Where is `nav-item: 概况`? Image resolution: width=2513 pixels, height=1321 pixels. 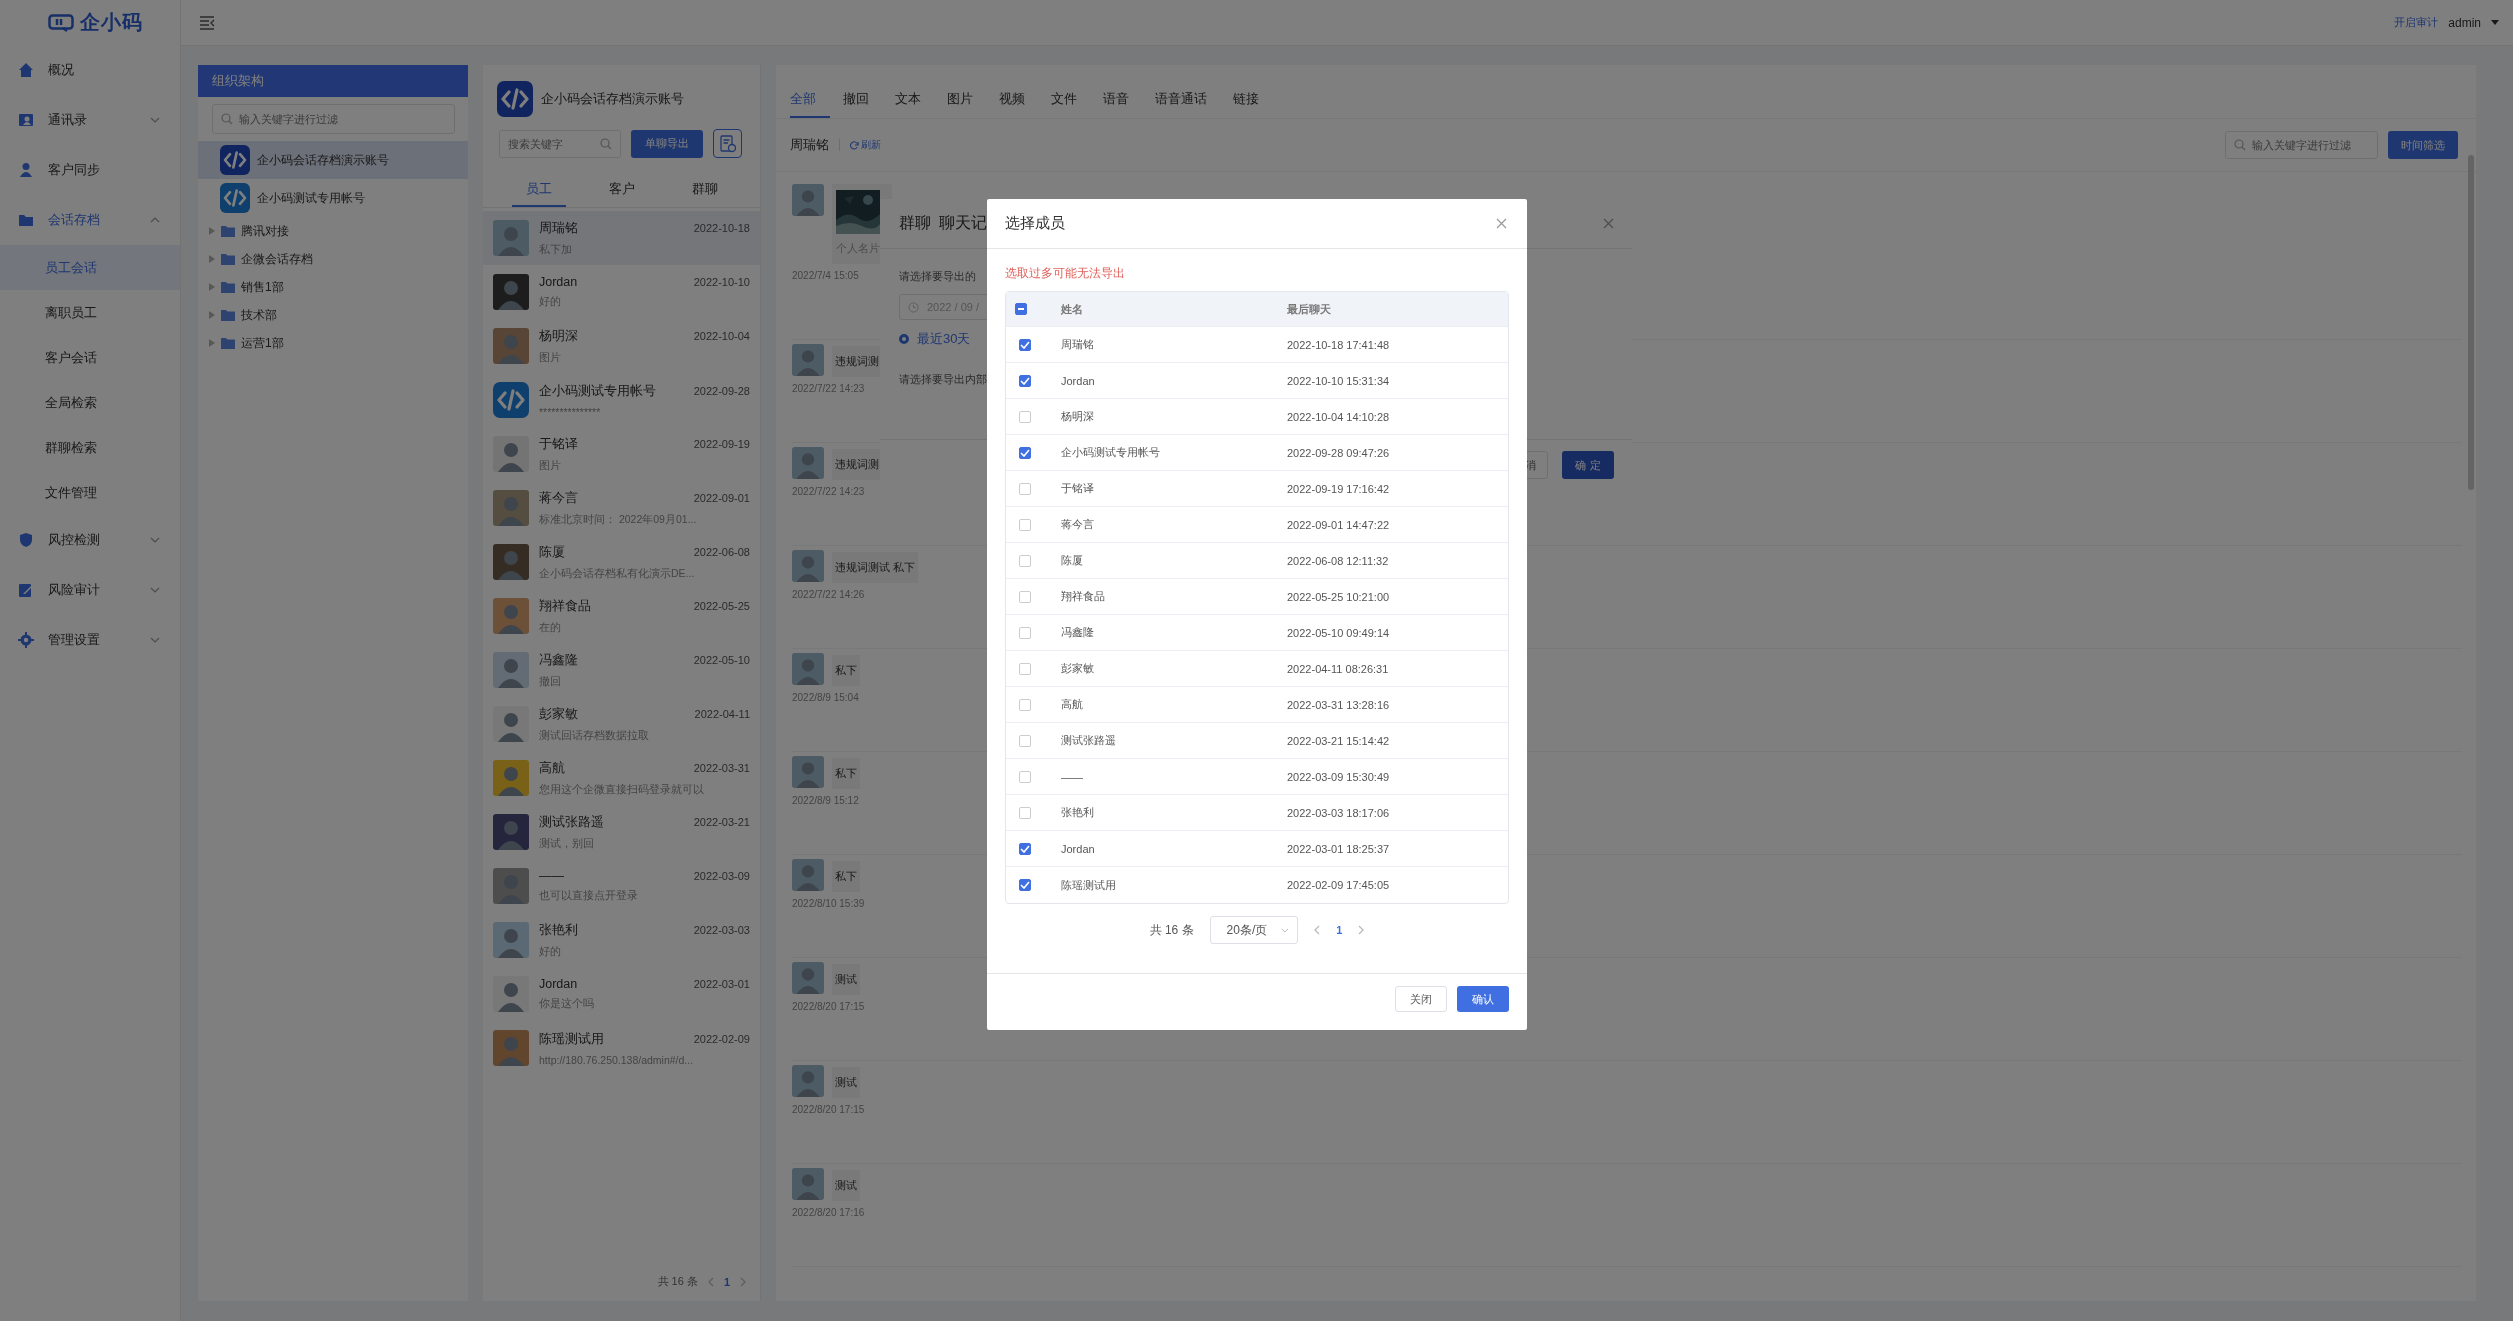 nav-item: 概况 is located at coordinates (90, 70).